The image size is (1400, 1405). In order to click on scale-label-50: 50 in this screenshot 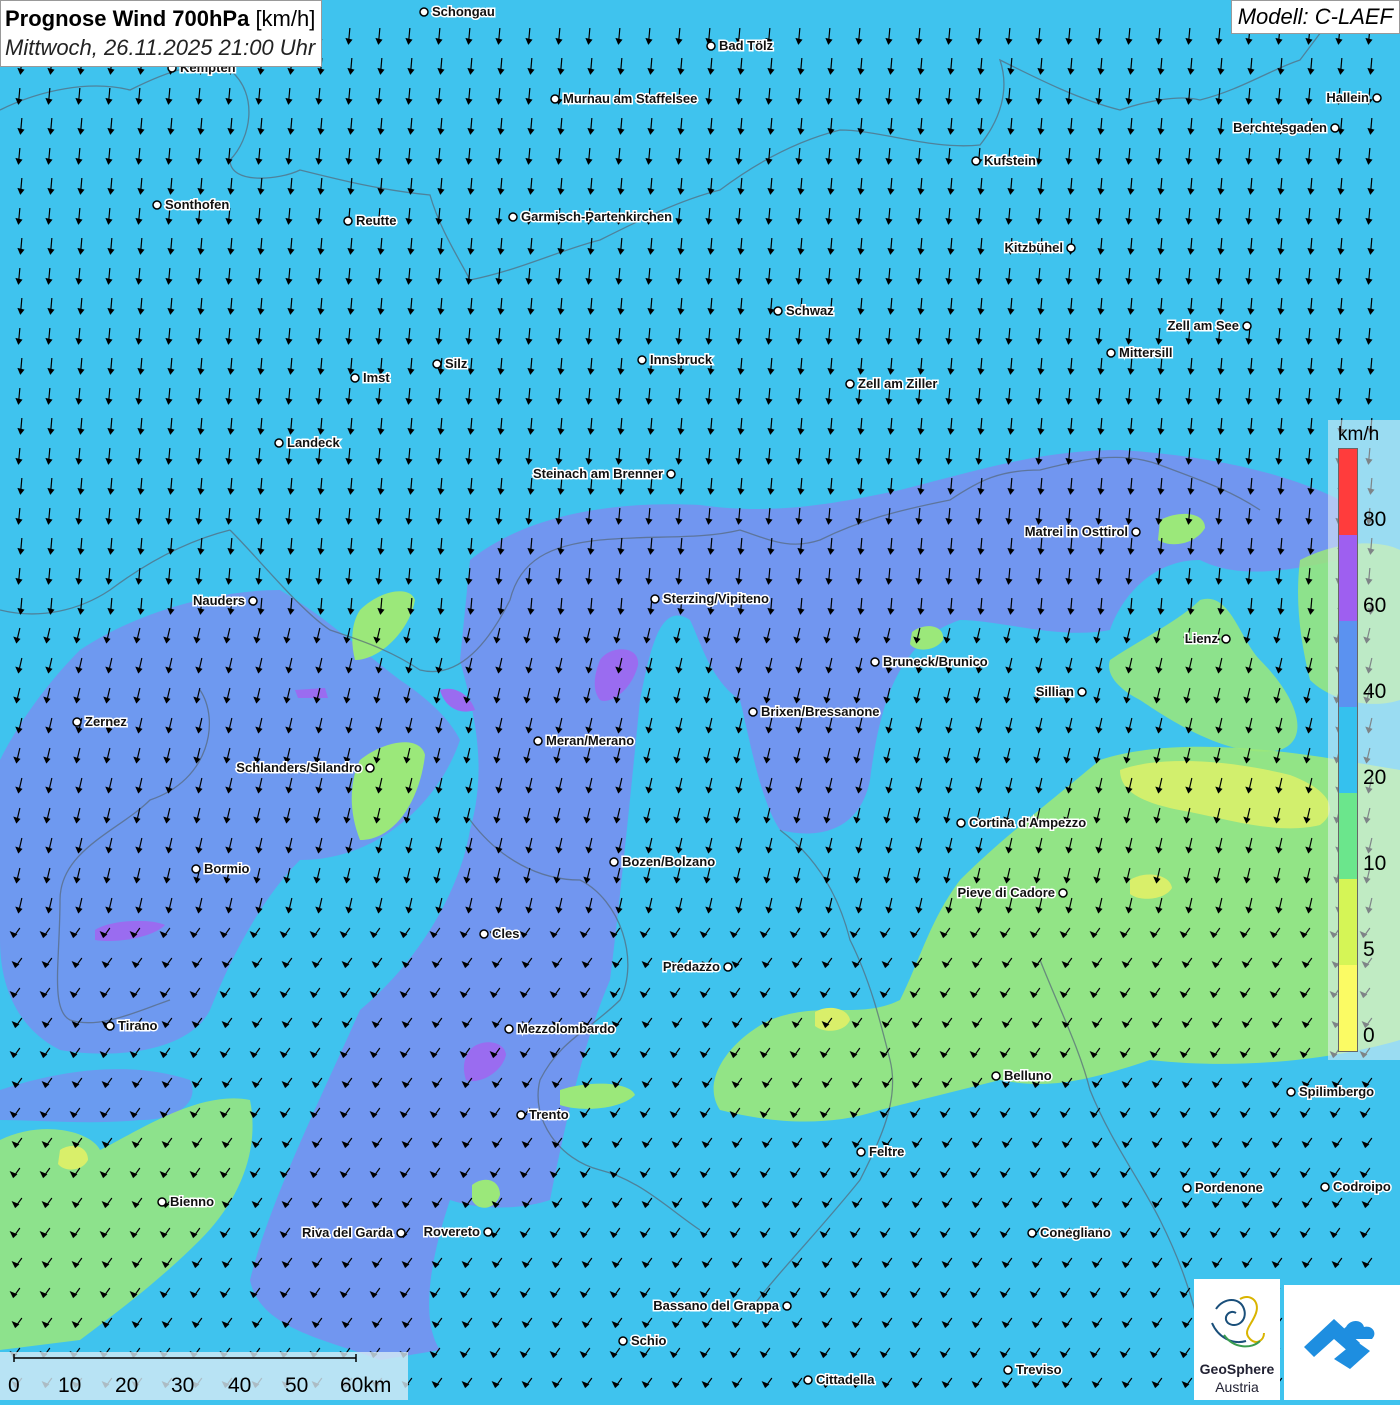, I will do `click(296, 1385)`.